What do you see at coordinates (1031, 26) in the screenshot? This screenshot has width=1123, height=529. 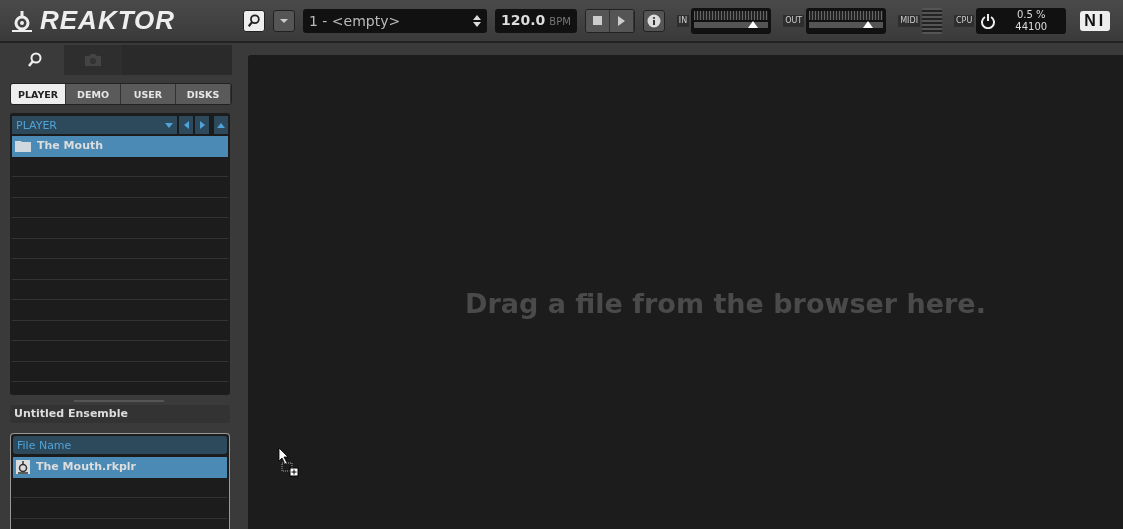 I see `sample-rate: 44100` at bounding box center [1031, 26].